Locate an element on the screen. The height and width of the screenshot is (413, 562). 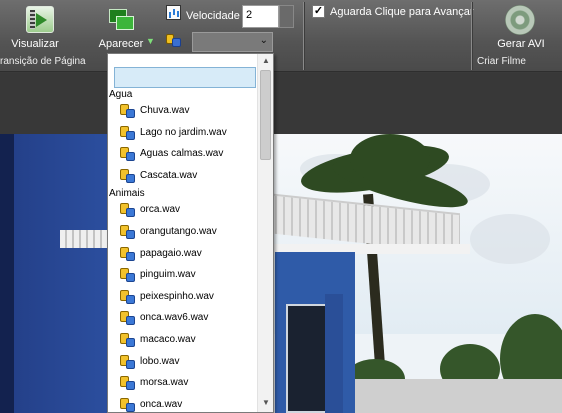
chevron-down-icon: ⌄ is located at coordinates (264, 40).